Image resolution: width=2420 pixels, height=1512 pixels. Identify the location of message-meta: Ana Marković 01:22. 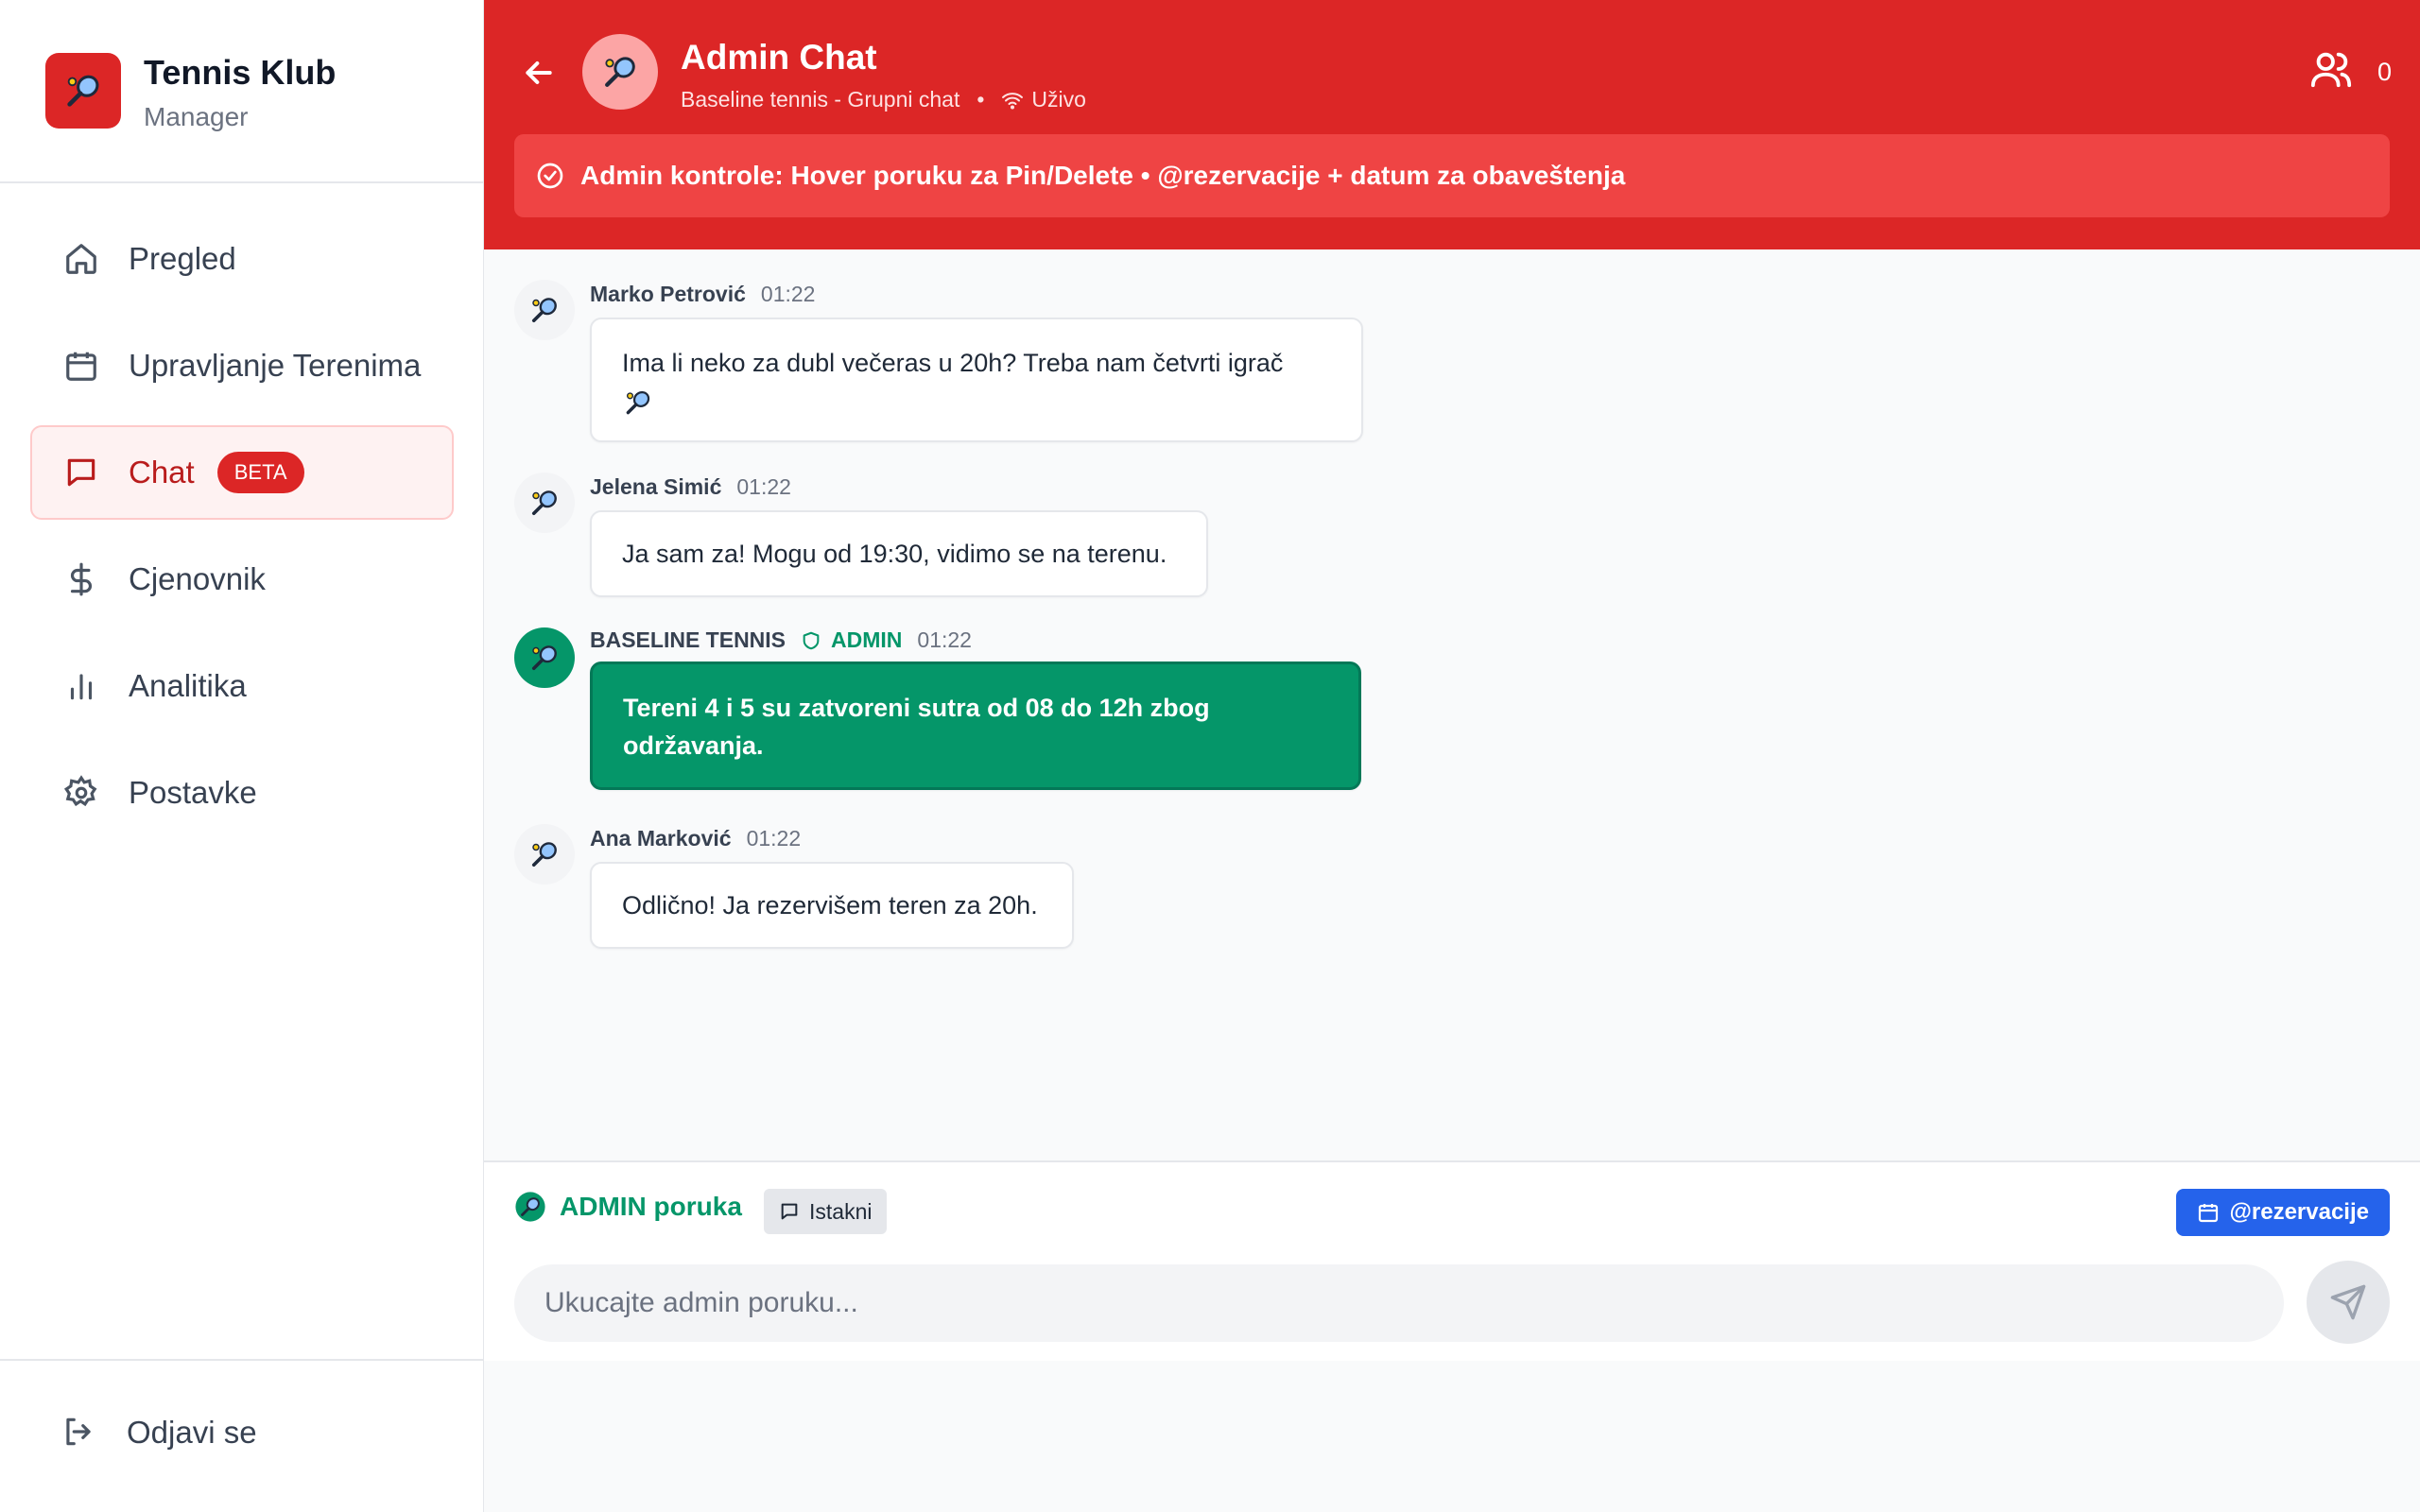
(696, 838).